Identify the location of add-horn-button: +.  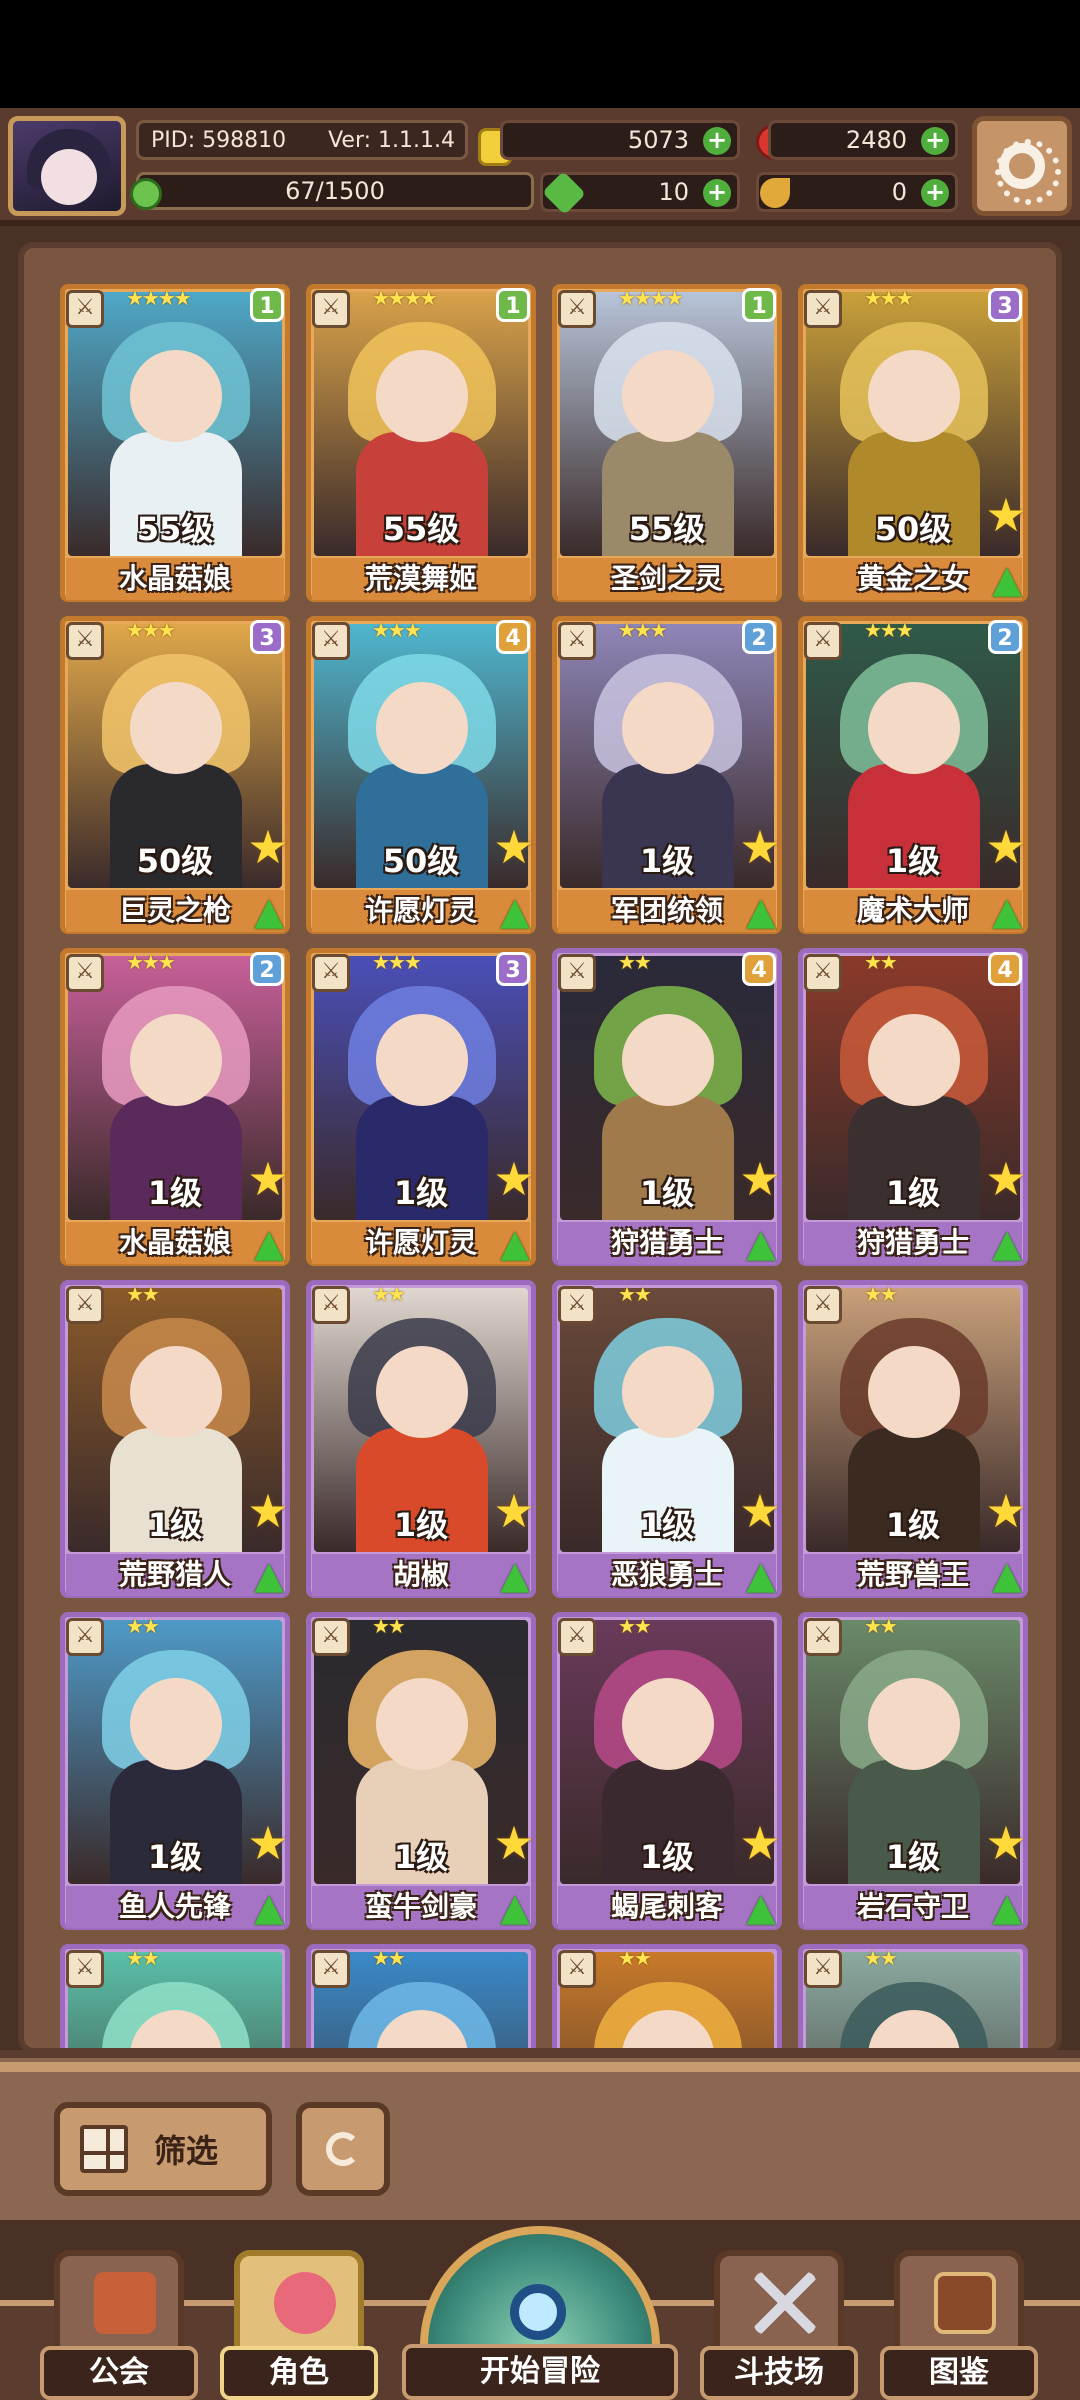
(935, 193).